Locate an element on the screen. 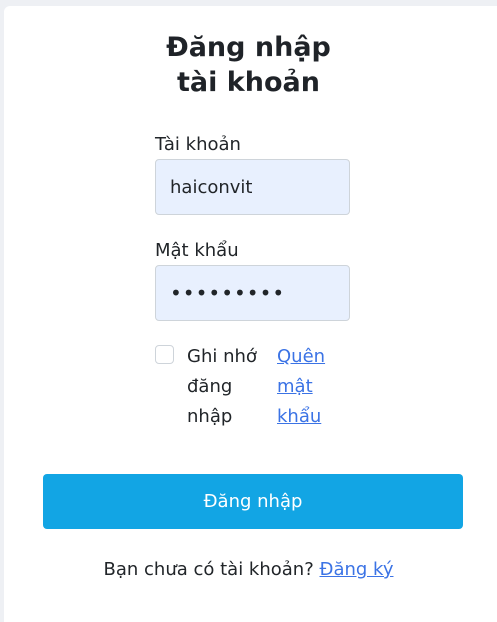 Image resolution: width=497 pixels, height=622 pixels. signup-prompt-text: Bạn chưa có tài khoản? is located at coordinates (208, 569).